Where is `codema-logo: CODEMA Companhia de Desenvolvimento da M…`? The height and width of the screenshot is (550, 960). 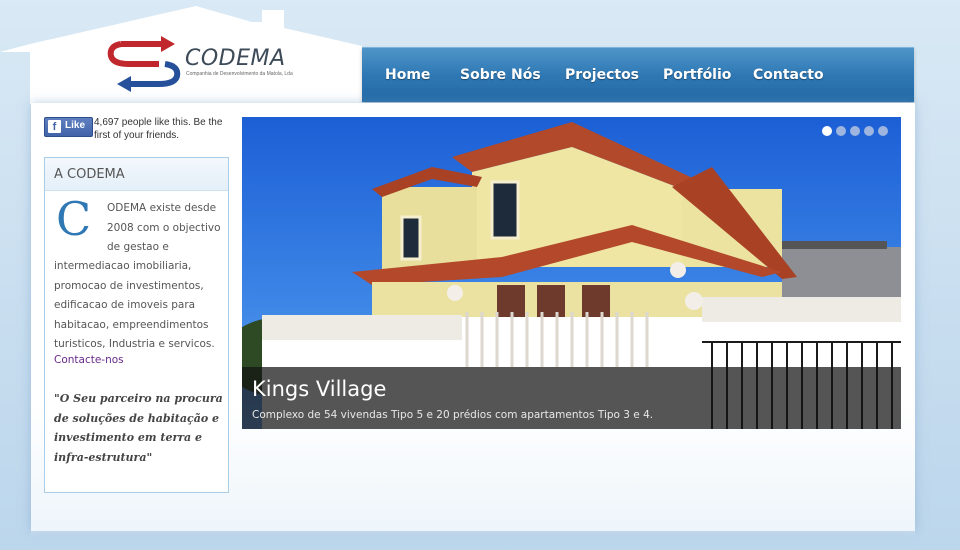
codema-logo: CODEMA Companhia de Desenvolvimento da M… is located at coordinates (202, 64).